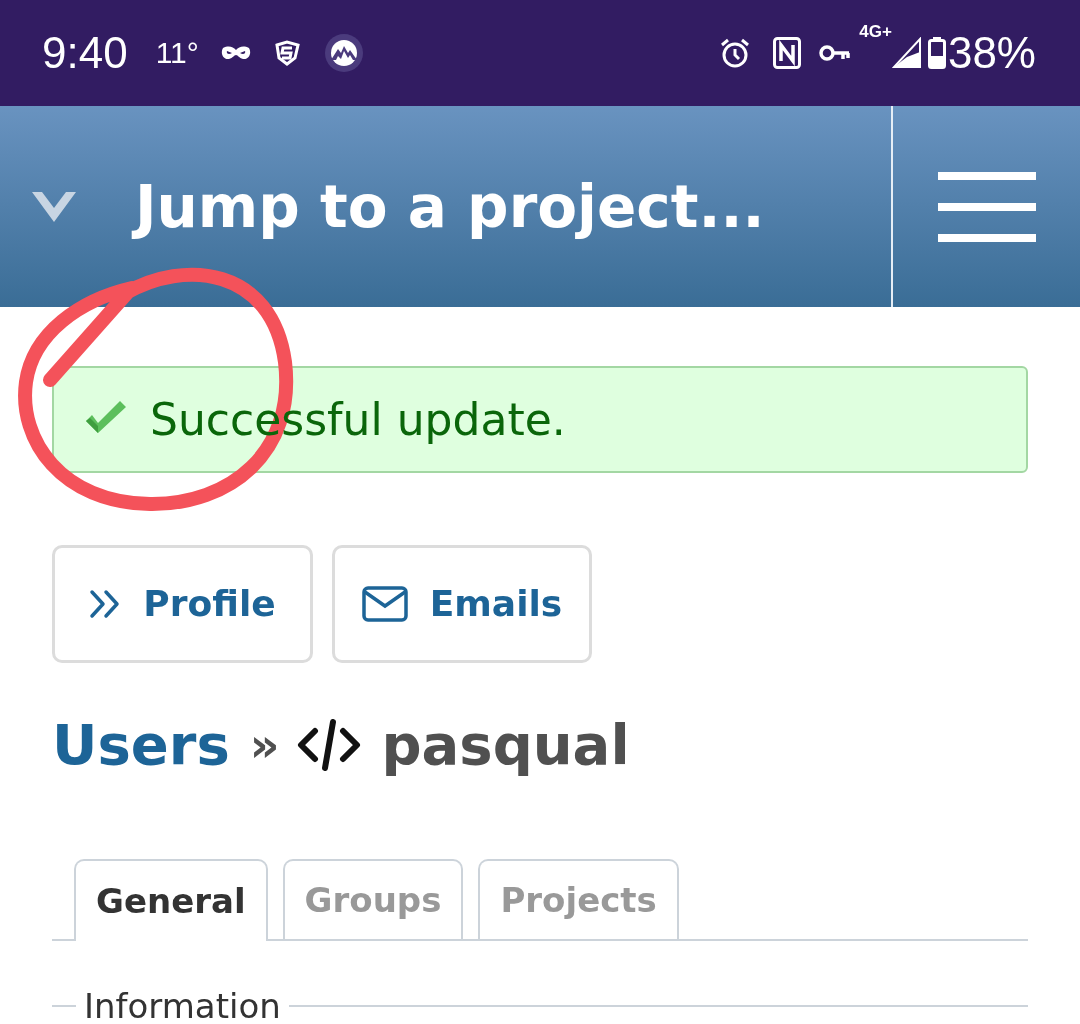  I want to click on tab: General, so click(171, 900).